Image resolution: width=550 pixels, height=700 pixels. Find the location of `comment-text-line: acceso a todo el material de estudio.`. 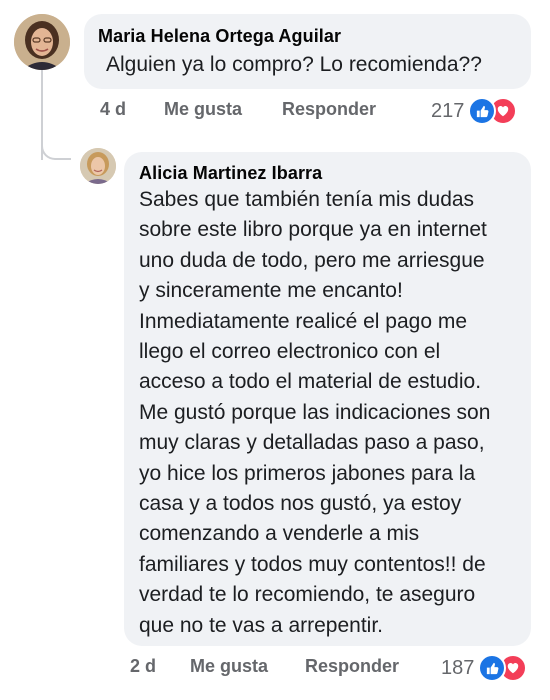

comment-text-line: acceso a todo el material de estudio. is located at coordinates (310, 382).